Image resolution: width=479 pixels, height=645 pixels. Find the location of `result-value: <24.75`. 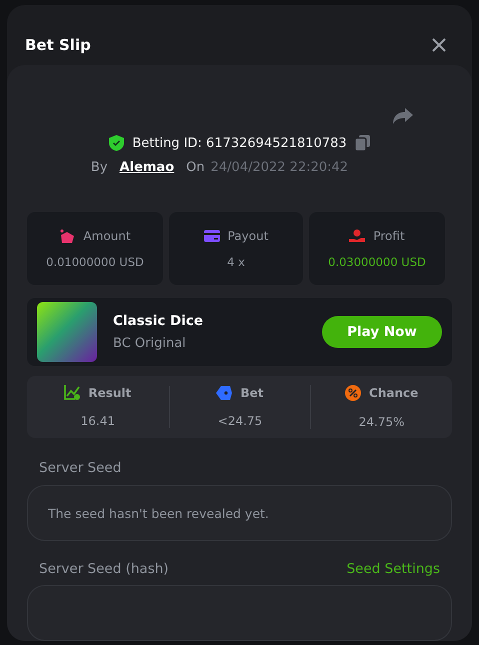

result-value: <24.75 is located at coordinates (240, 421).